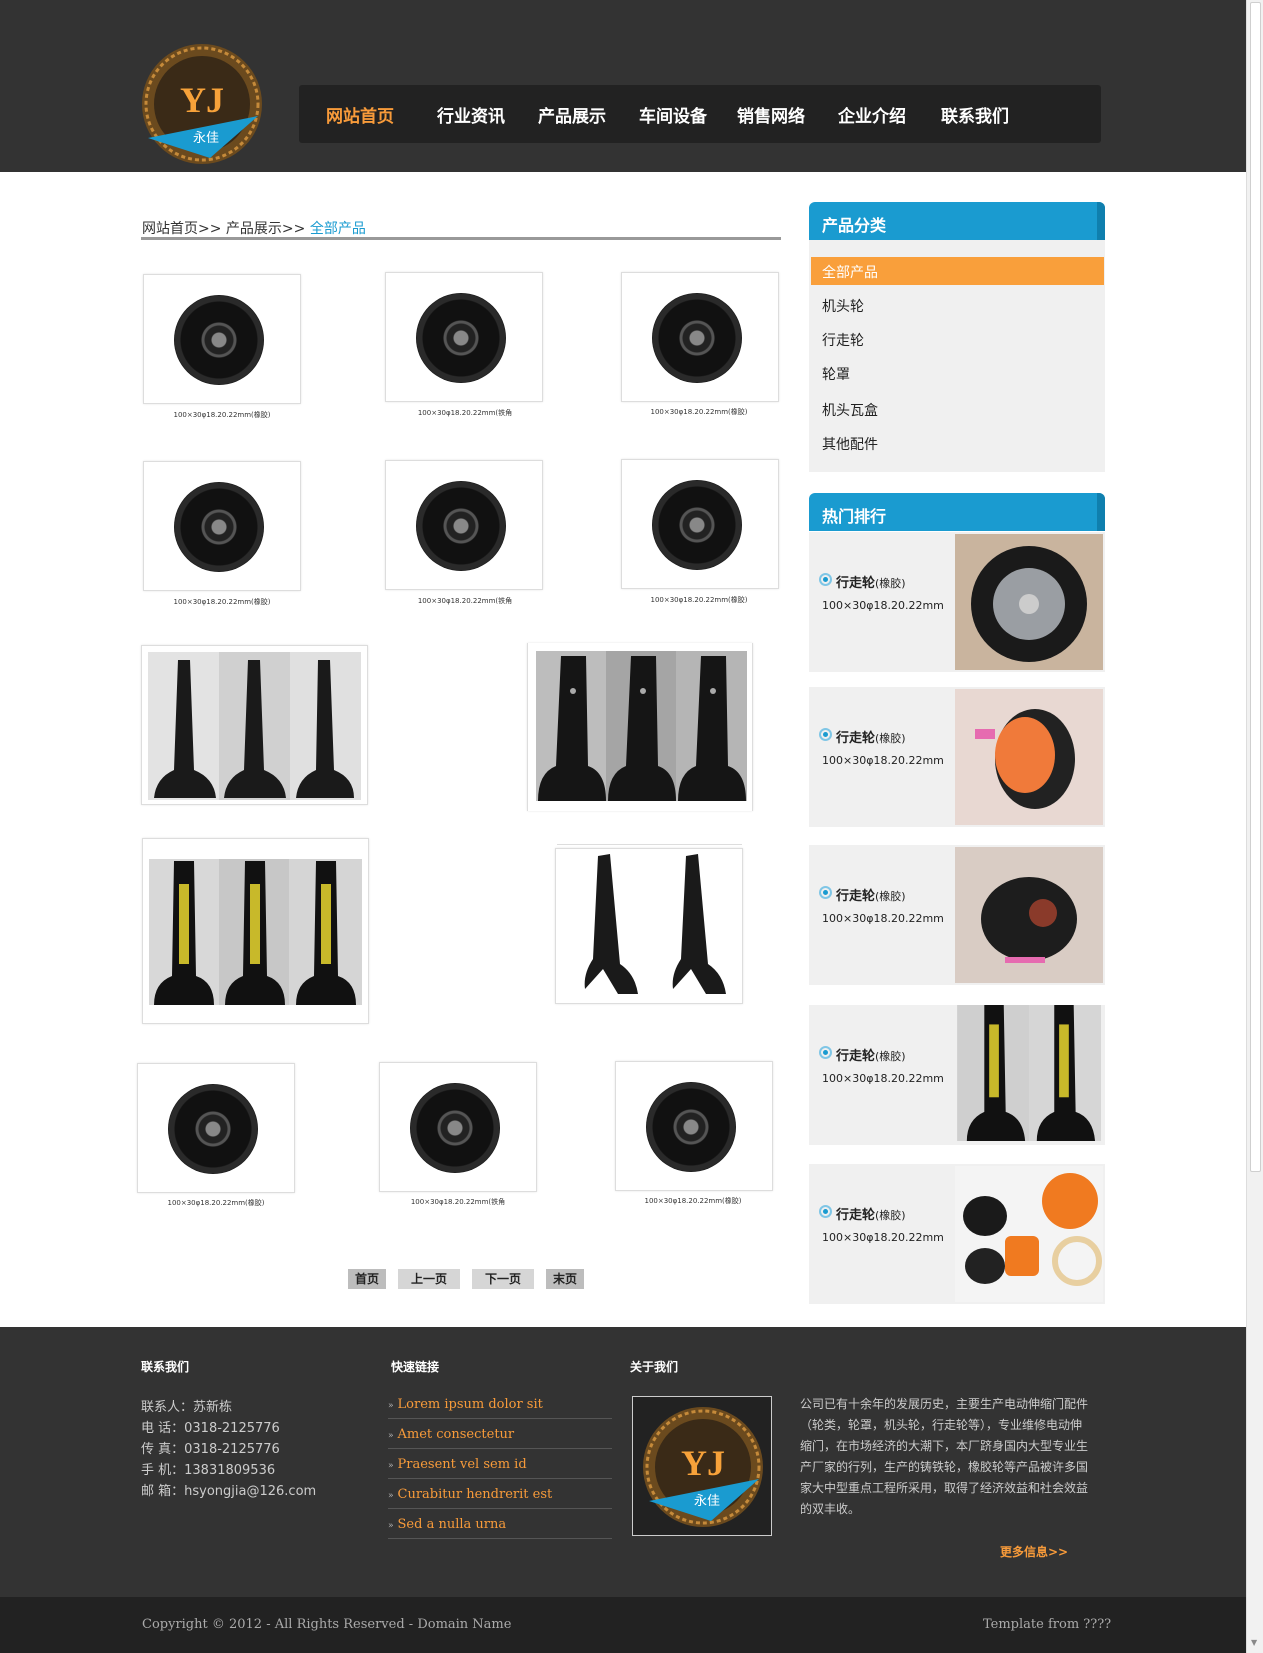 This screenshot has height=1653, width=1263. What do you see at coordinates (181, 229) in the screenshot?
I see `breadcrumb-home: 网站首页>>` at bounding box center [181, 229].